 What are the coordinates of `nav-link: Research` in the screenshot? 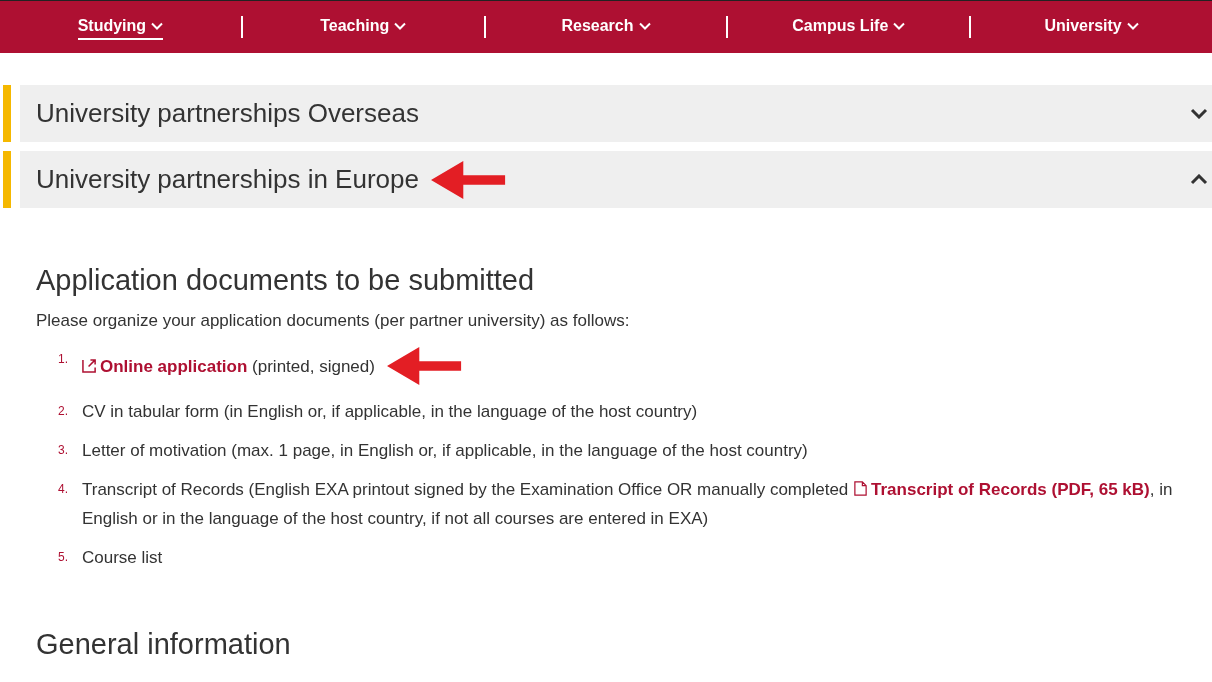 It's located at (606, 27).